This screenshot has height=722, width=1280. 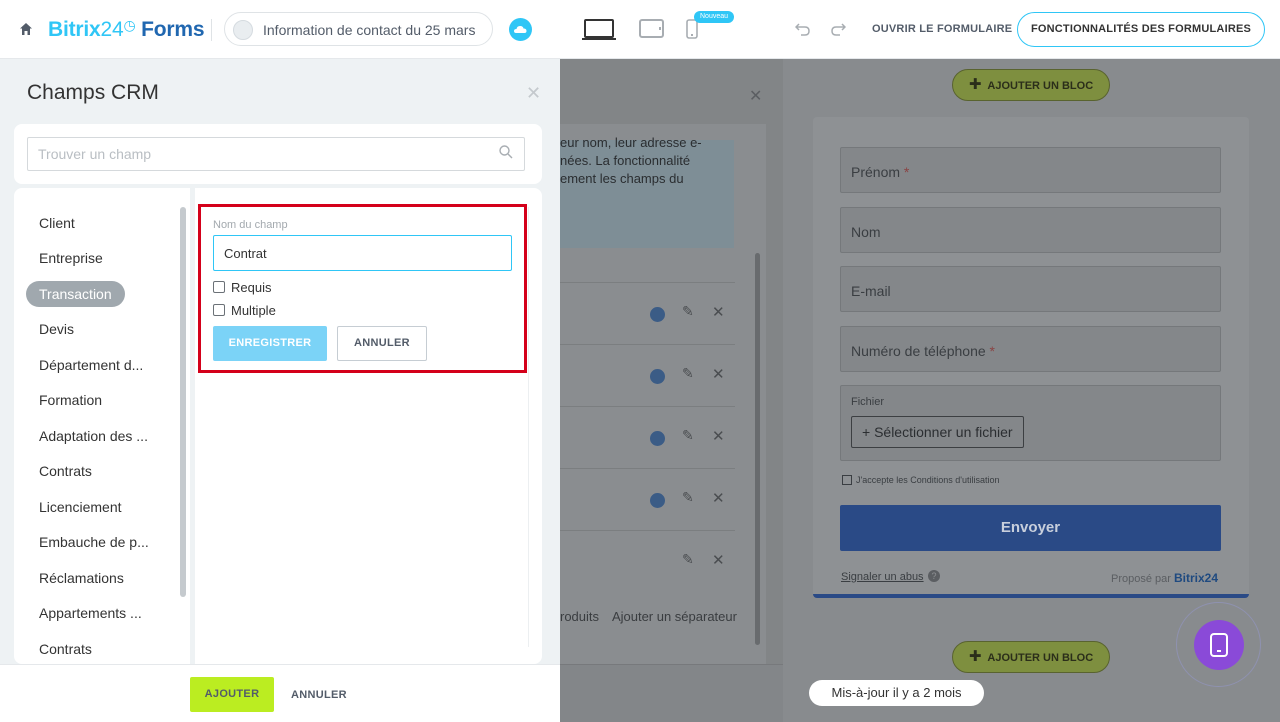 I want to click on report-abuse-link: Signaler un abus, so click(x=882, y=577).